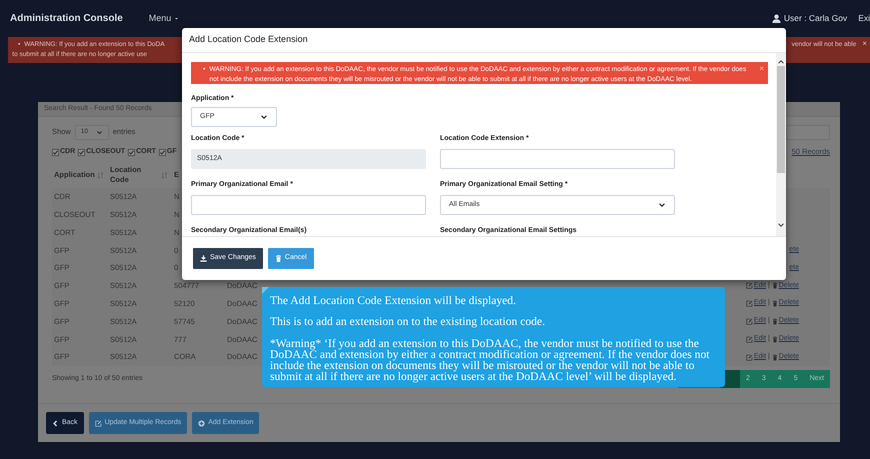 This screenshot has width=870, height=459. What do you see at coordinates (248, 39) in the screenshot?
I see `modal-title: Add Location Code Extension` at bounding box center [248, 39].